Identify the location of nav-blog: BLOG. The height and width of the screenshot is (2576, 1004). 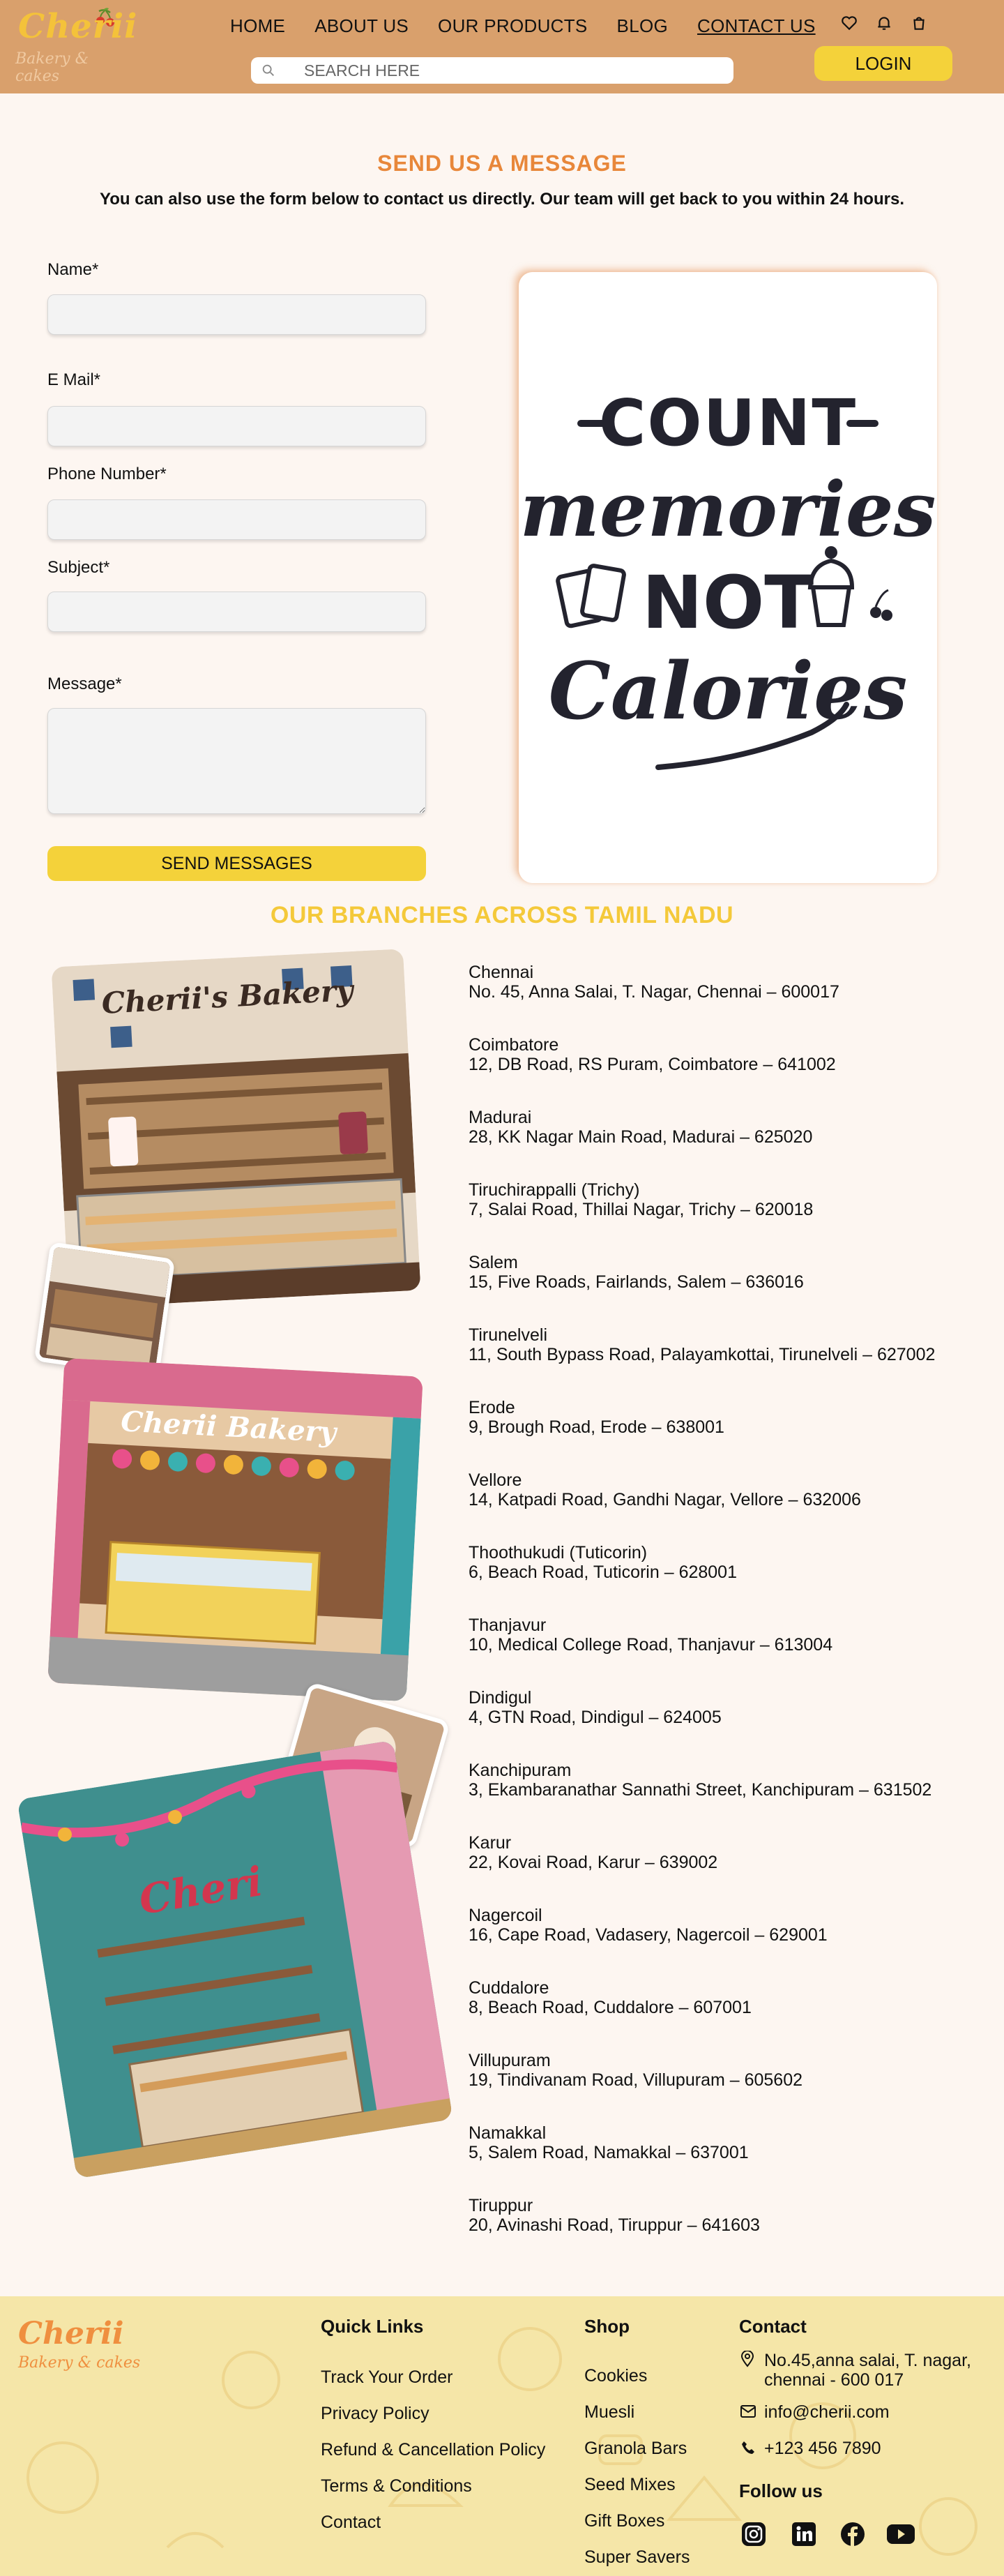
(642, 26).